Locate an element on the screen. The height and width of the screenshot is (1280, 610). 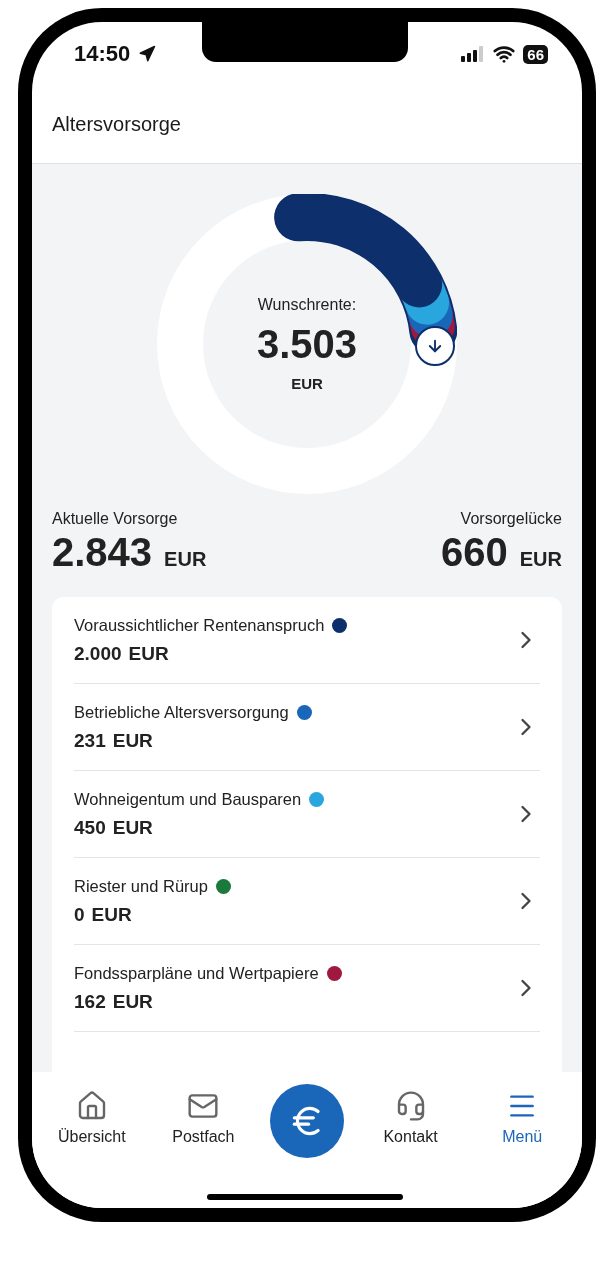
gauge-label: Wunschrente: is located at coordinates (307, 305).